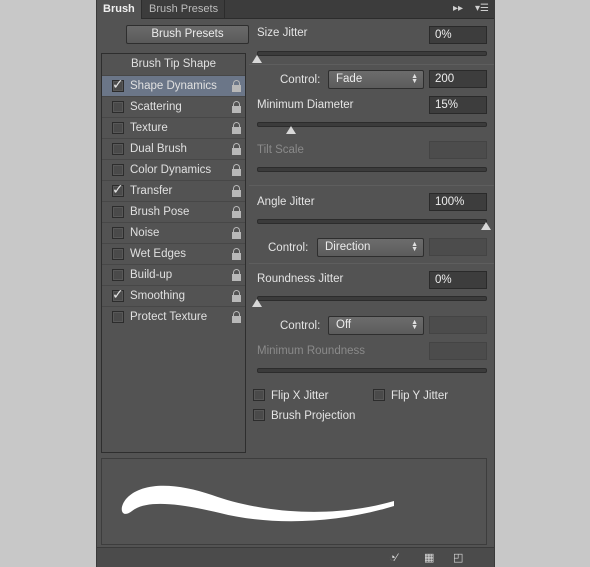 This screenshot has width=590, height=567. Describe the element at coordinates (429, 558) in the screenshot. I see `grid-icon: ▦` at that location.